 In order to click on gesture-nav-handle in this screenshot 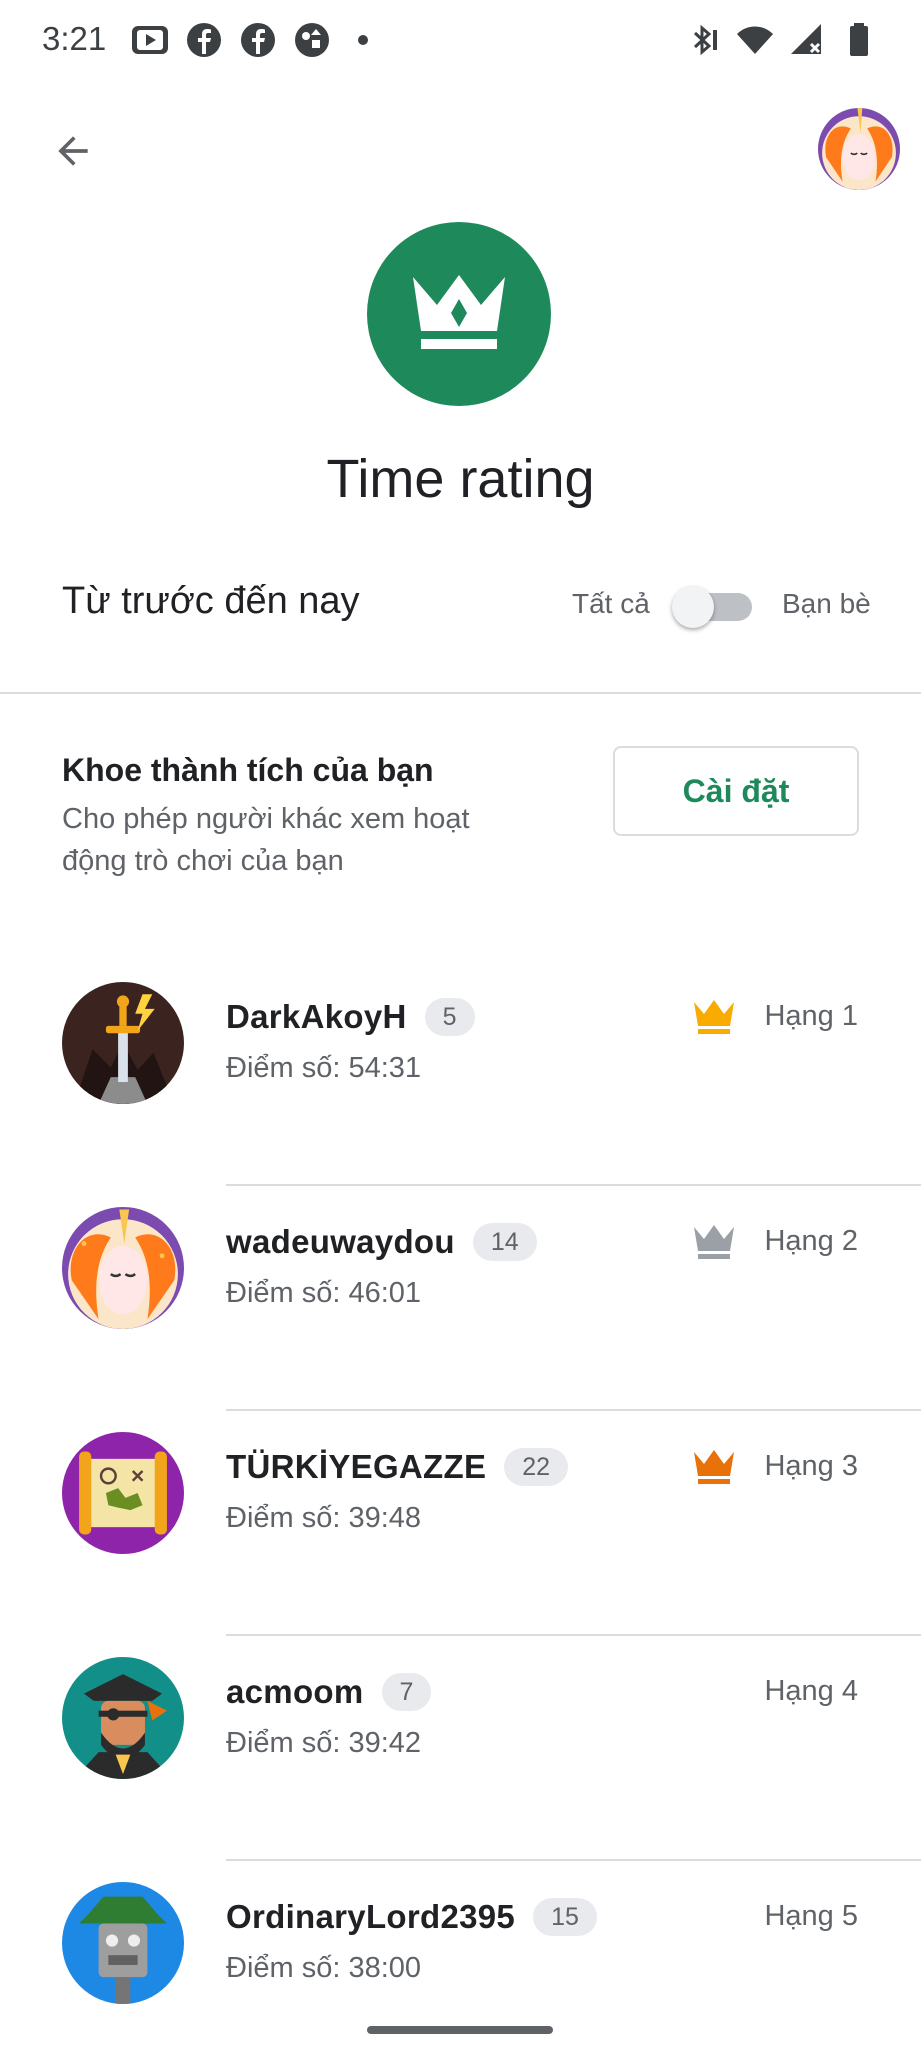, I will do `click(460, 2030)`.